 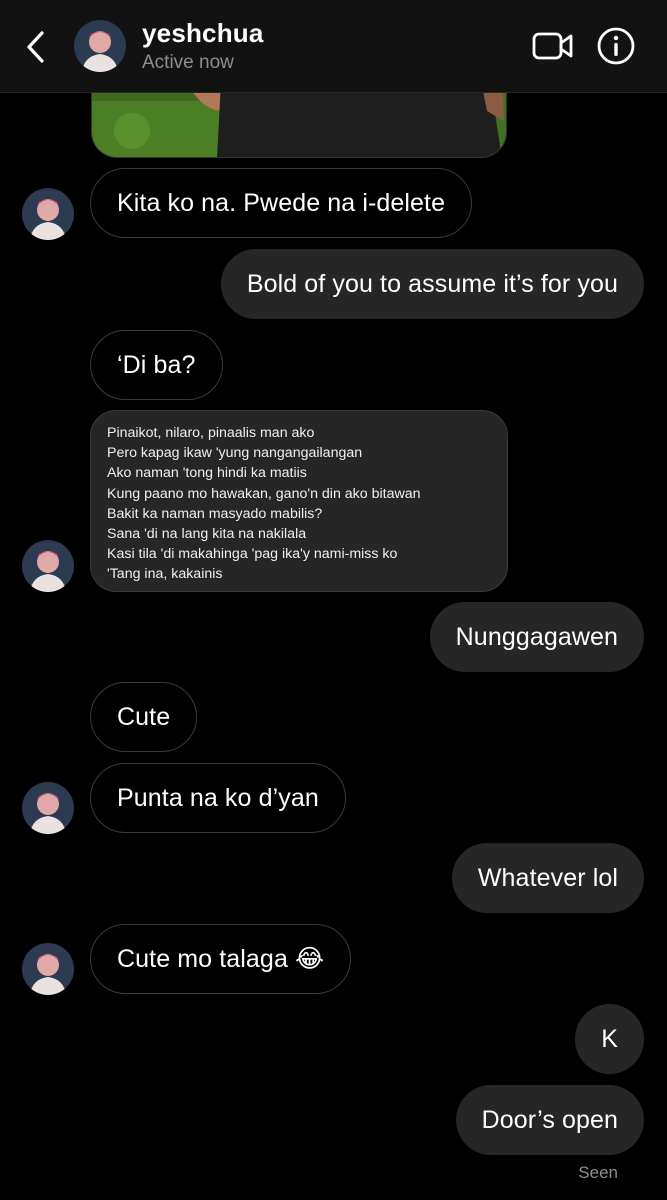 I want to click on info-button, so click(x=616, y=46).